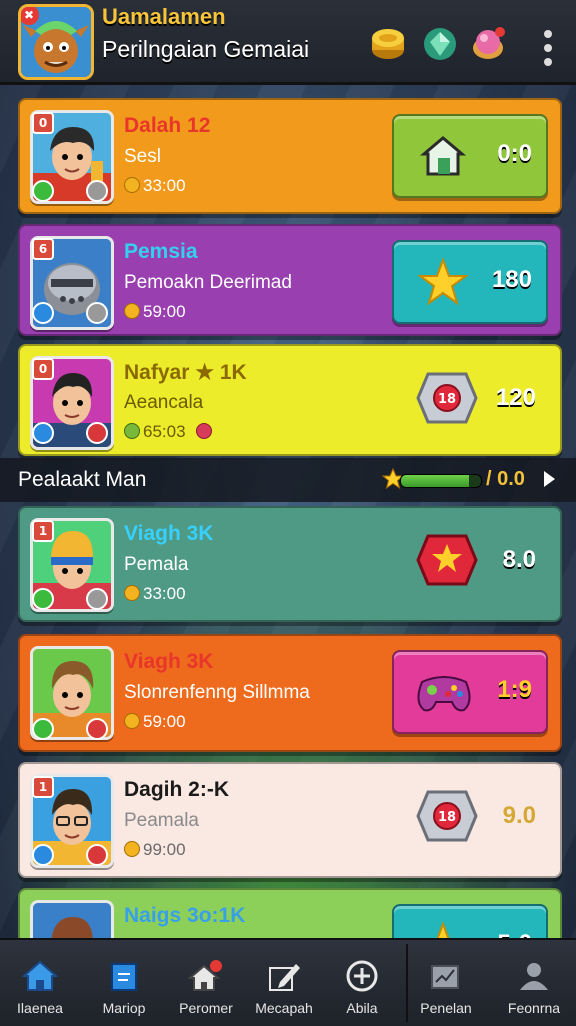  Describe the element at coordinates (43, 249) in the screenshot. I see `rank-badge: 6` at that location.